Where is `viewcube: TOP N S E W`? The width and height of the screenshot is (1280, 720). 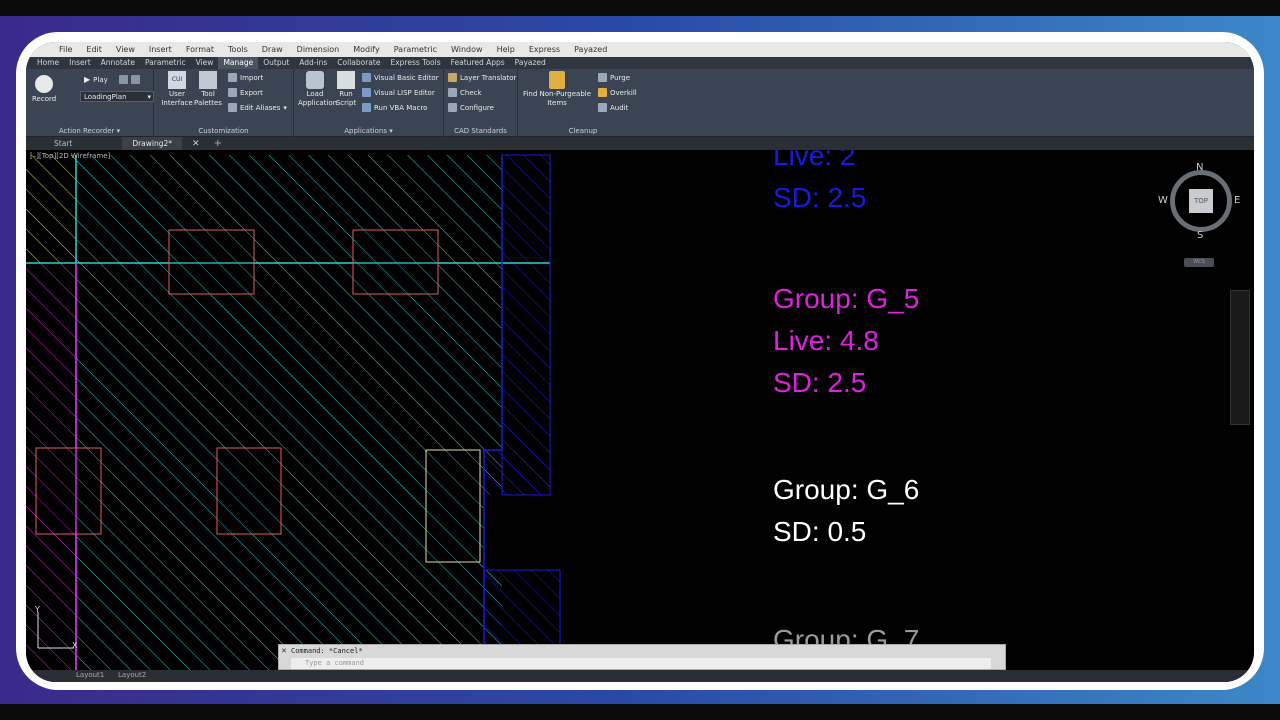
viewcube: TOP N S E W is located at coordinates (1199, 201).